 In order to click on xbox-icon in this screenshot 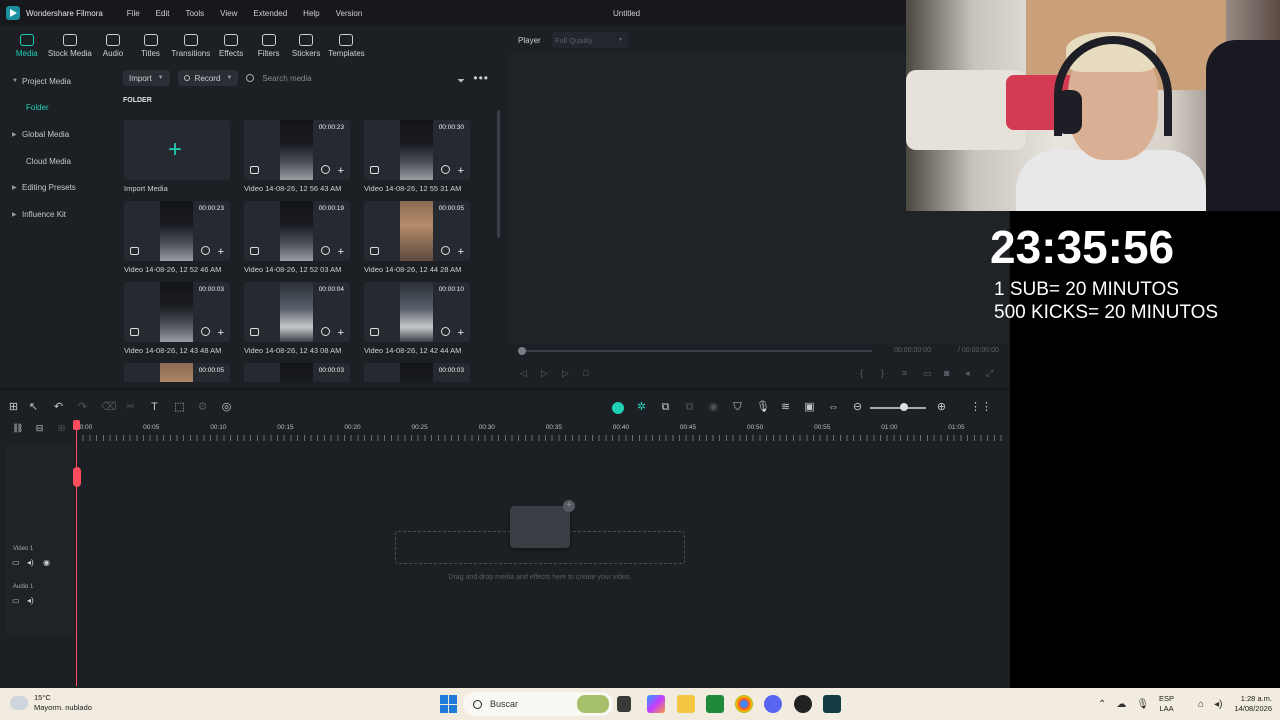, I will do `click(715, 704)`.